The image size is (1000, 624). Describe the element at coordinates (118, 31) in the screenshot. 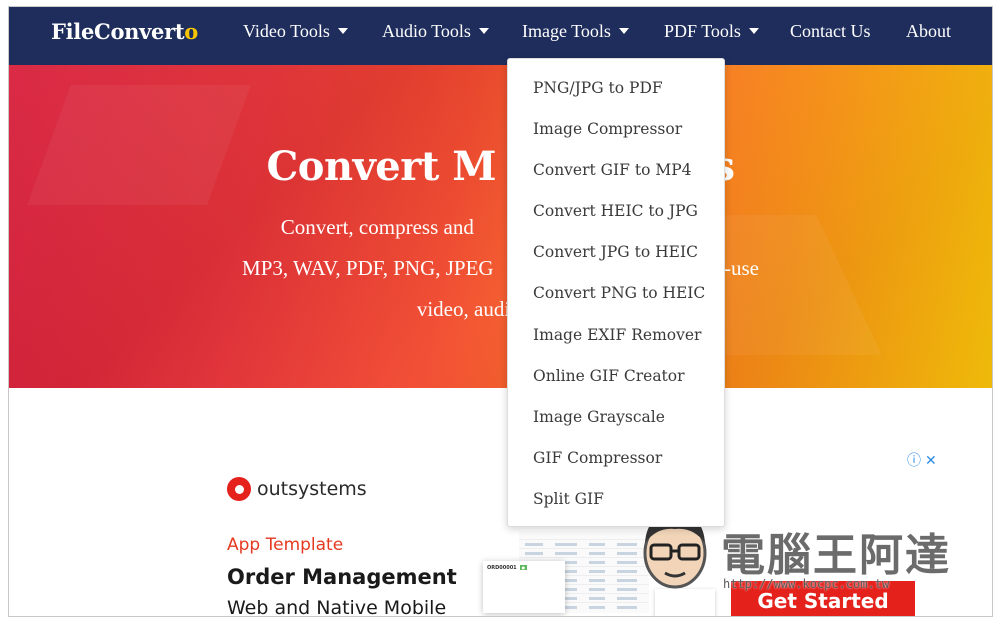

I see `logo-text: FileConvert` at that location.